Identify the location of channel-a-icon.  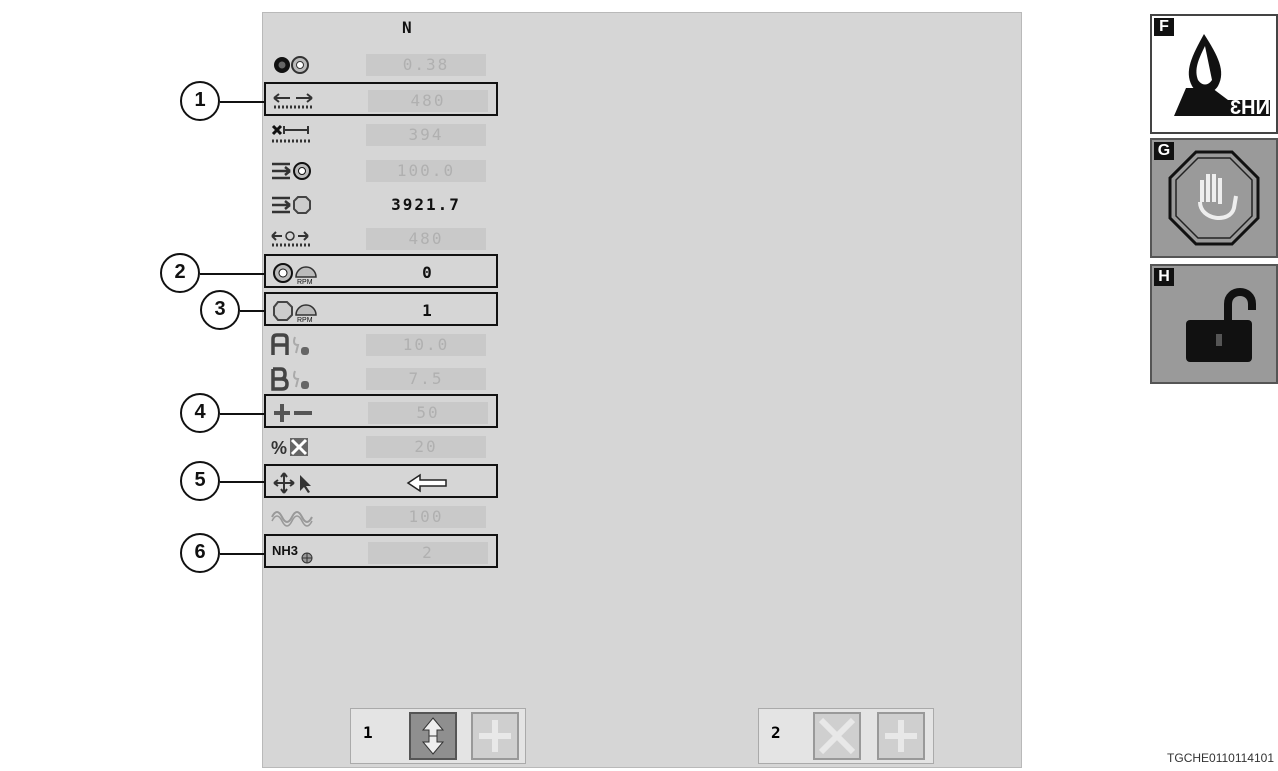
(290, 344).